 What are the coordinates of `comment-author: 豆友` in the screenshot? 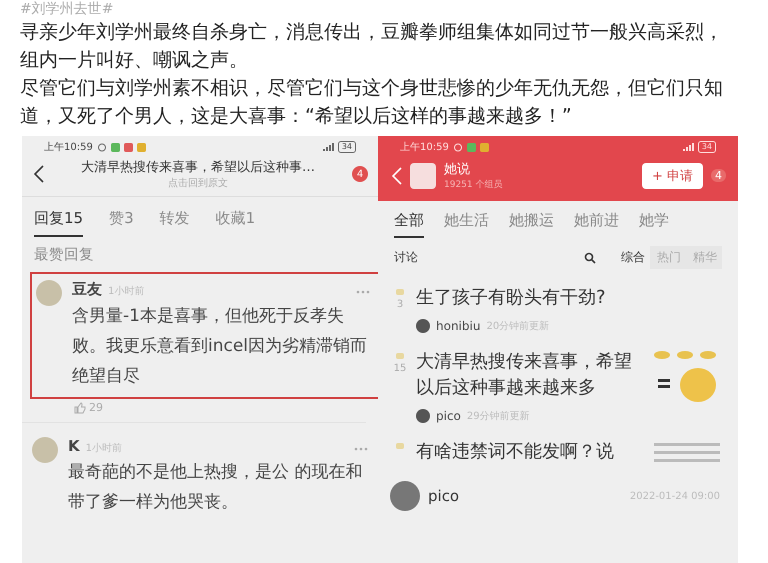 It's located at (87, 289).